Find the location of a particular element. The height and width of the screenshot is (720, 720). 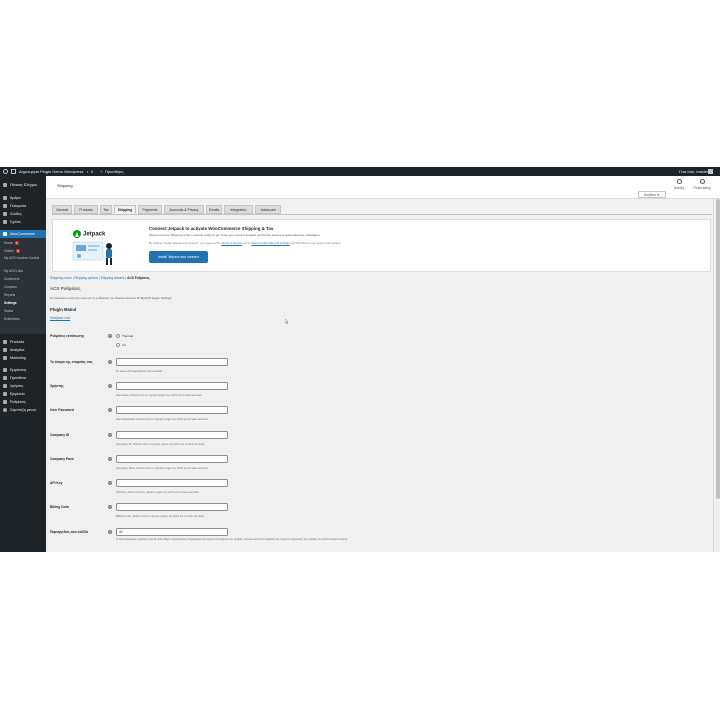

company-name-input is located at coordinates (172, 362).